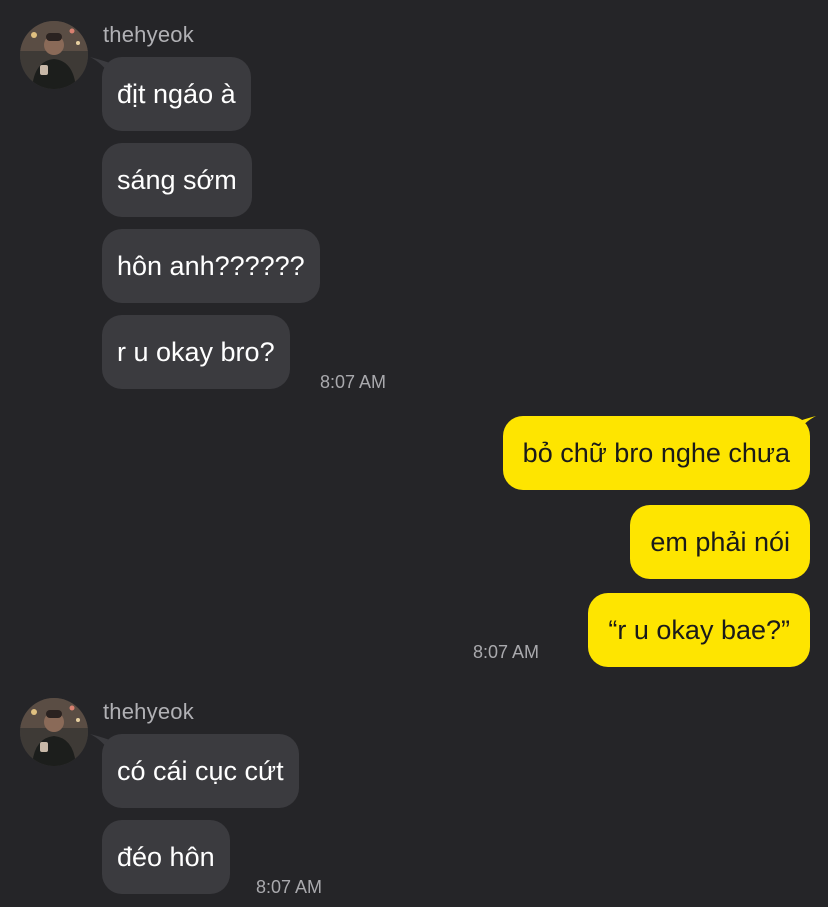 This screenshot has width=828, height=907. What do you see at coordinates (166, 857) in the screenshot?
I see `message-bubble-incoming: đéo hôn` at bounding box center [166, 857].